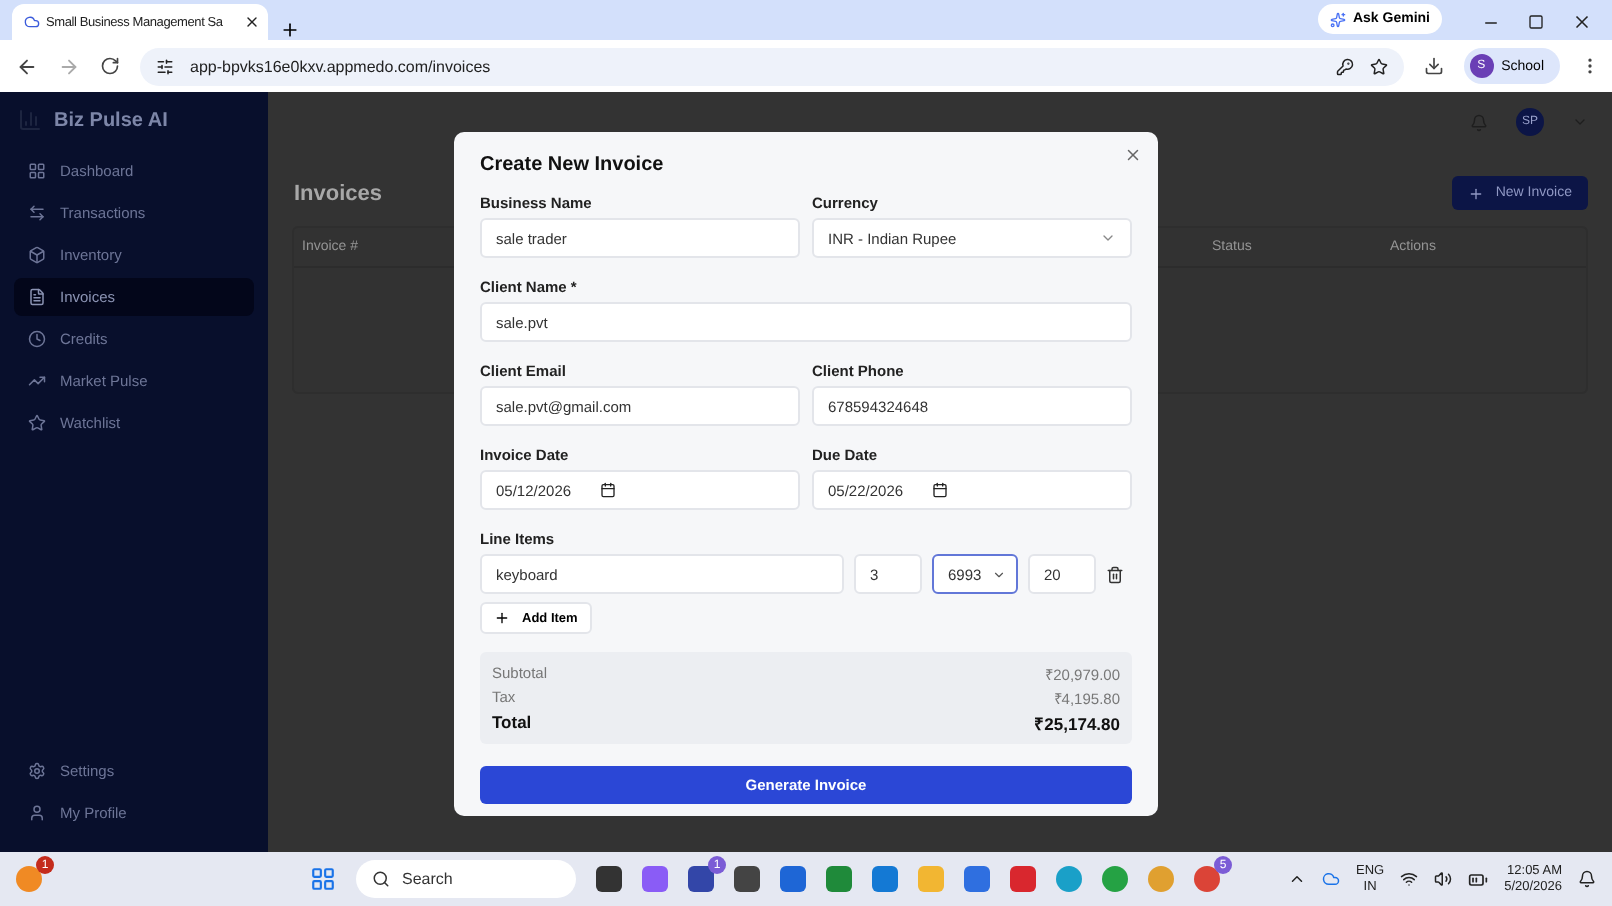  I want to click on new-tab-icon, so click(290, 30).